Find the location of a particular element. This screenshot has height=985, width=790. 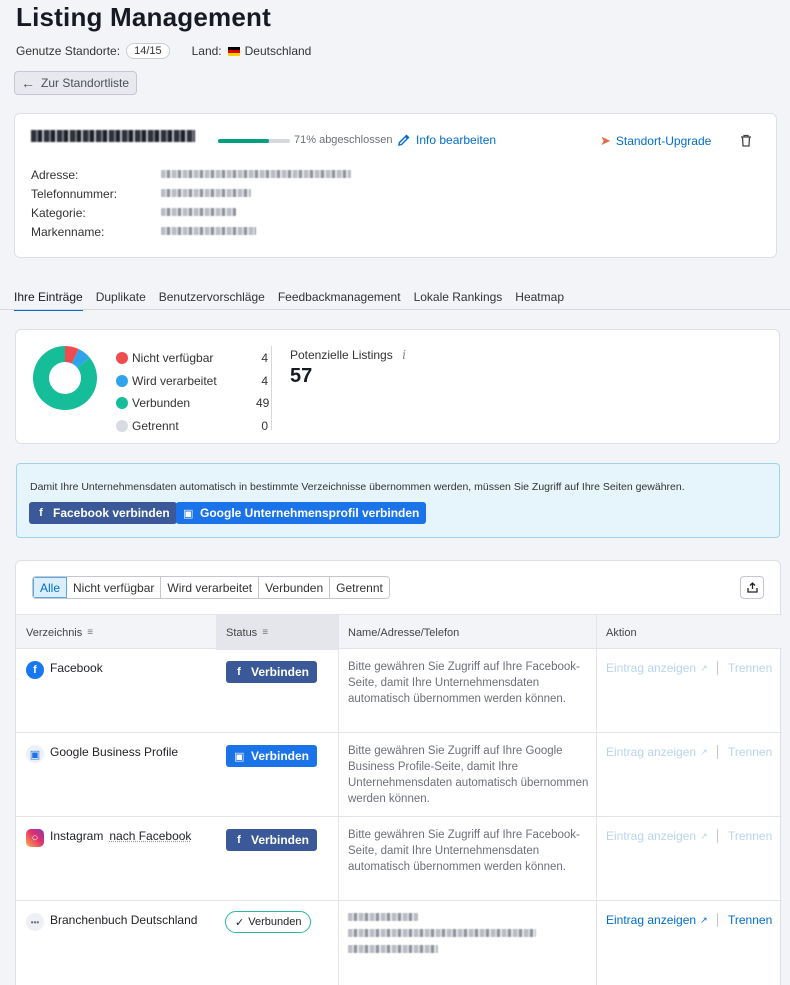

column-action: Aktion is located at coordinates (689, 632).